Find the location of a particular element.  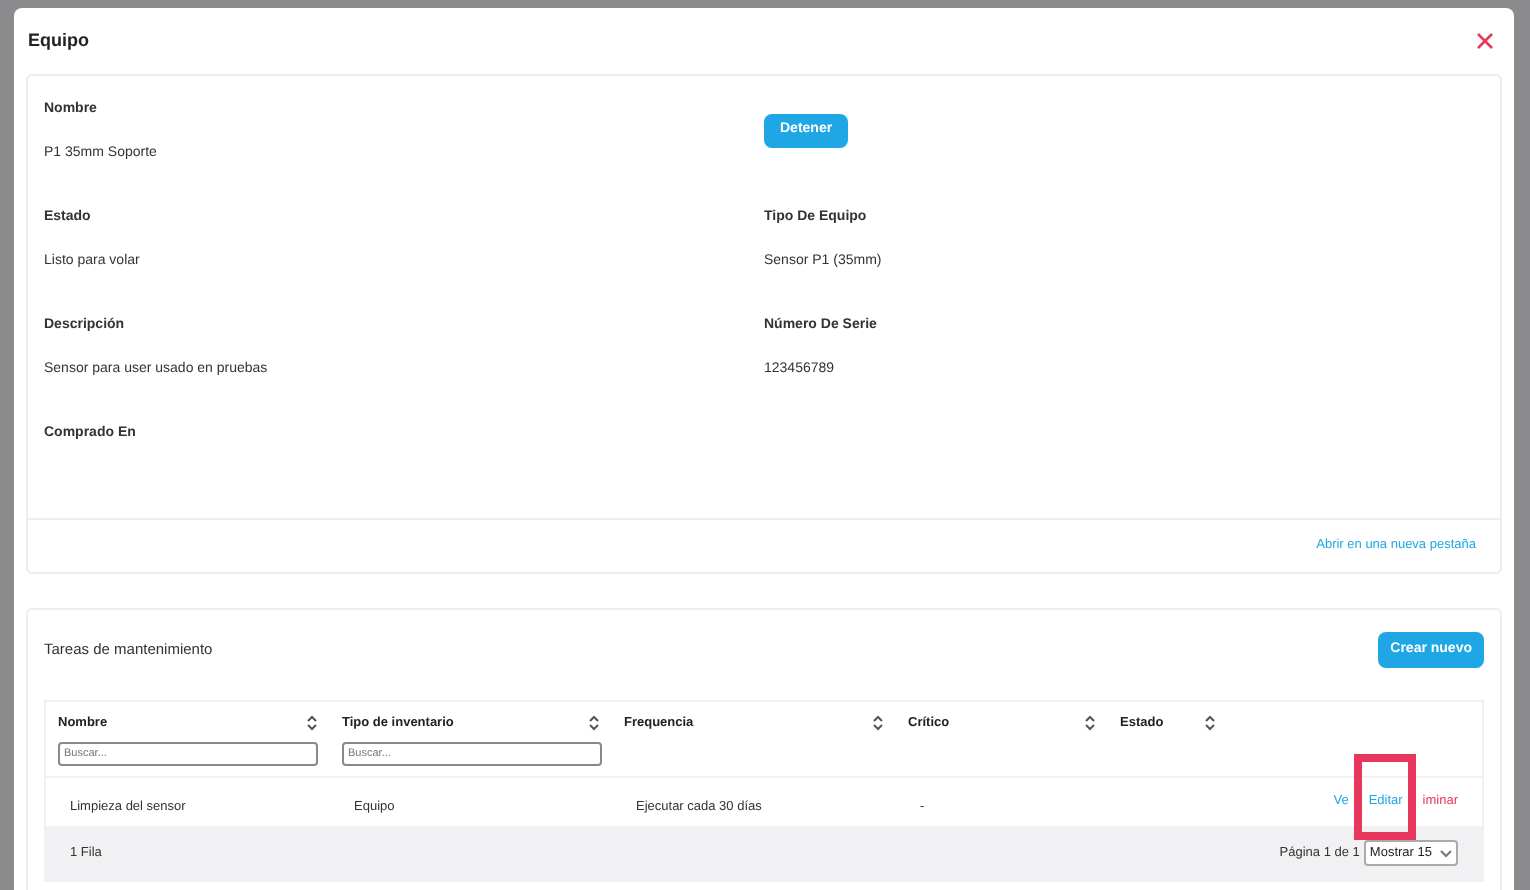

modal-title: Equipo is located at coordinates (58, 40).